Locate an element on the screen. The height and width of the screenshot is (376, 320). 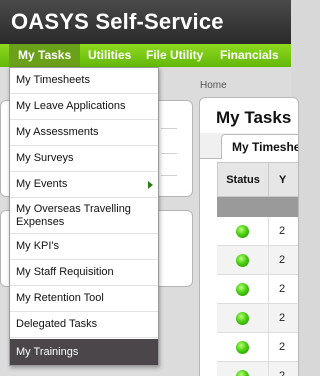
app-header: OASYS Self-Service is located at coordinates (145, 22).